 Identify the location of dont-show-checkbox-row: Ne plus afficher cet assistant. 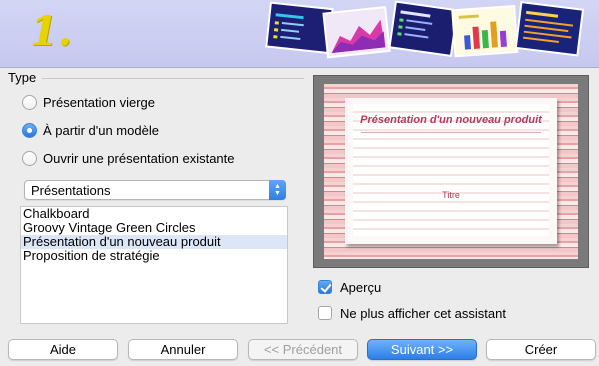
(412, 313).